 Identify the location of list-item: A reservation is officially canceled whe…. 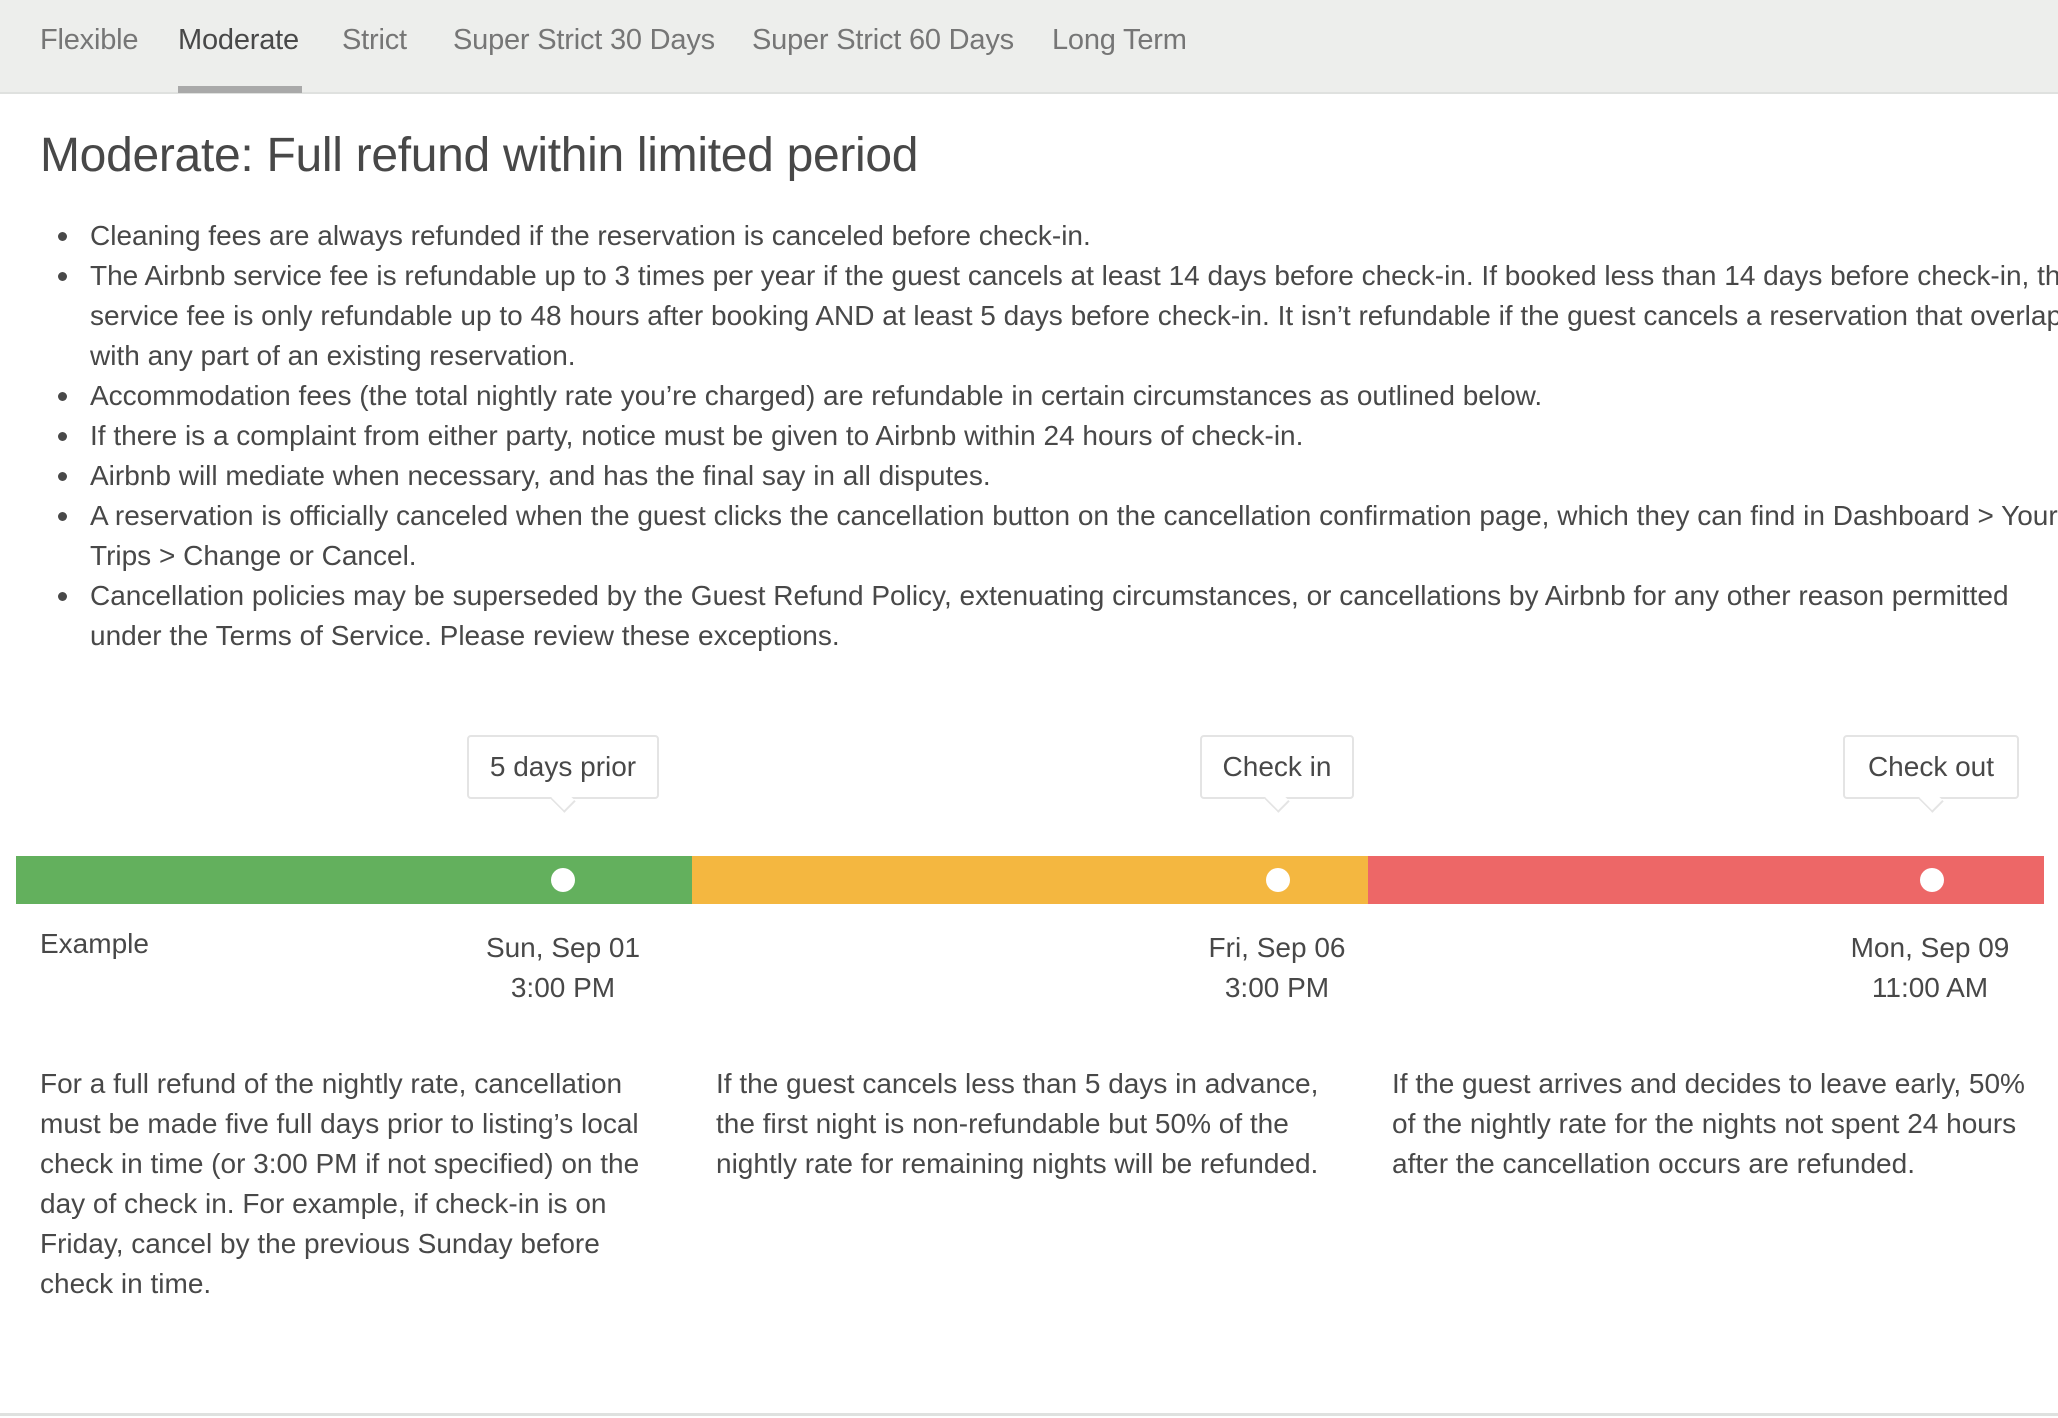
(1058, 536).